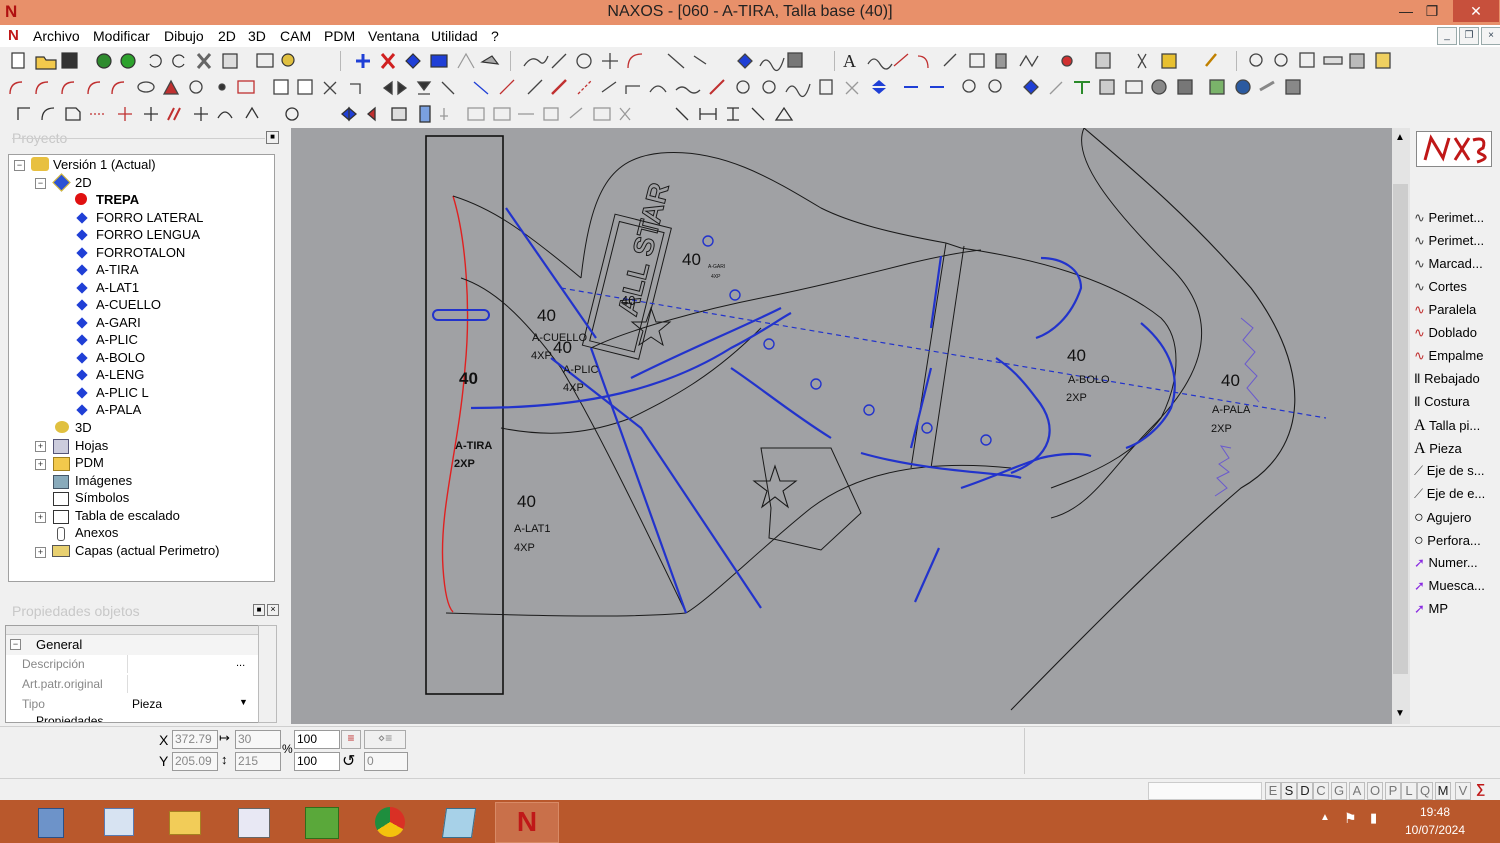 The width and height of the screenshot is (1500, 843). I want to click on outer-outline, so click(1153, 419).